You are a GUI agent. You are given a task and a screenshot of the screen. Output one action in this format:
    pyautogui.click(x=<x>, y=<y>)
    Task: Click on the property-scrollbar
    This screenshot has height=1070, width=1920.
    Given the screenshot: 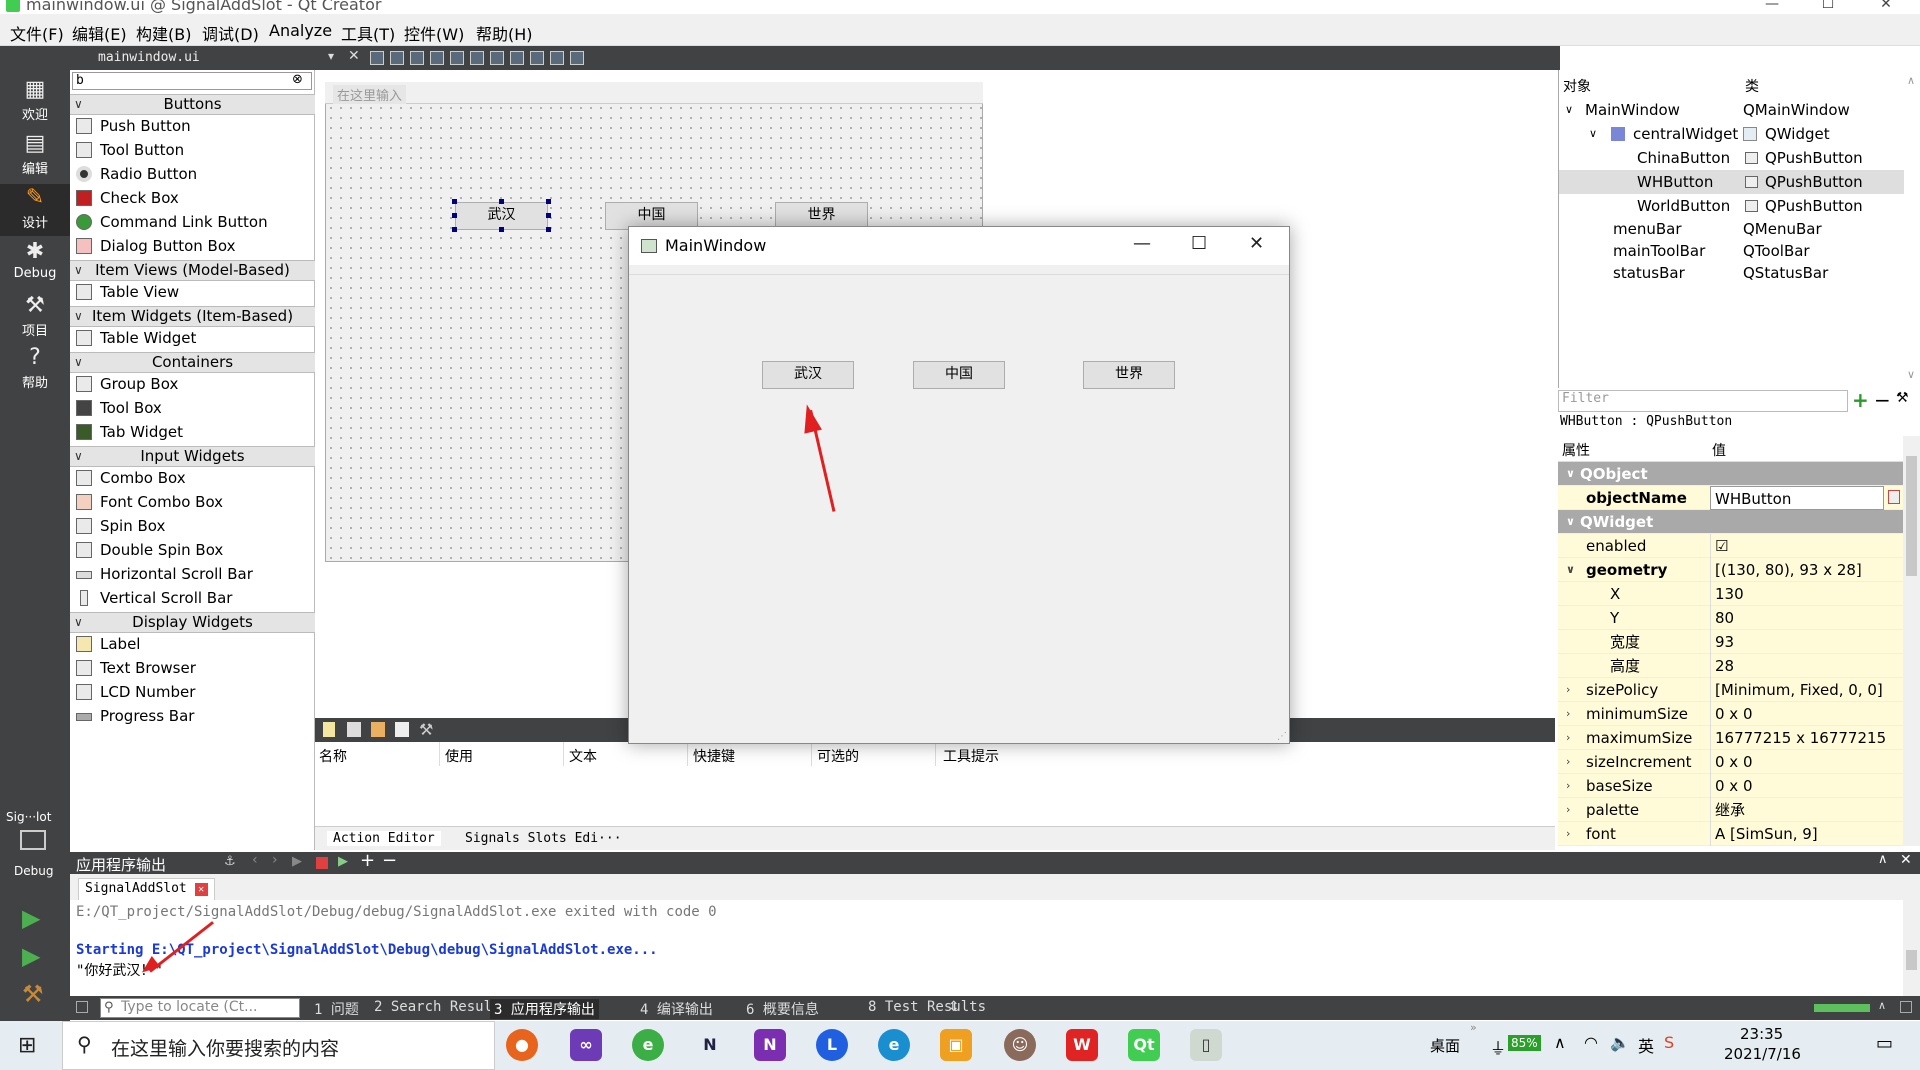 What is the action you would take?
    pyautogui.click(x=1911, y=641)
    